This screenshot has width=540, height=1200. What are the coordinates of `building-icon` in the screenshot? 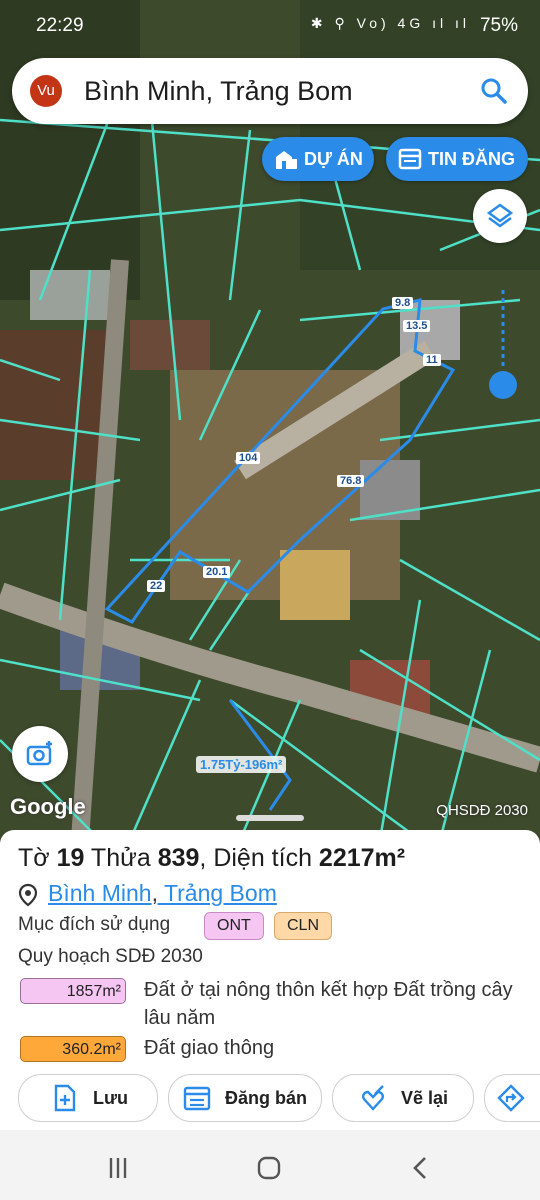 It's located at (286, 160).